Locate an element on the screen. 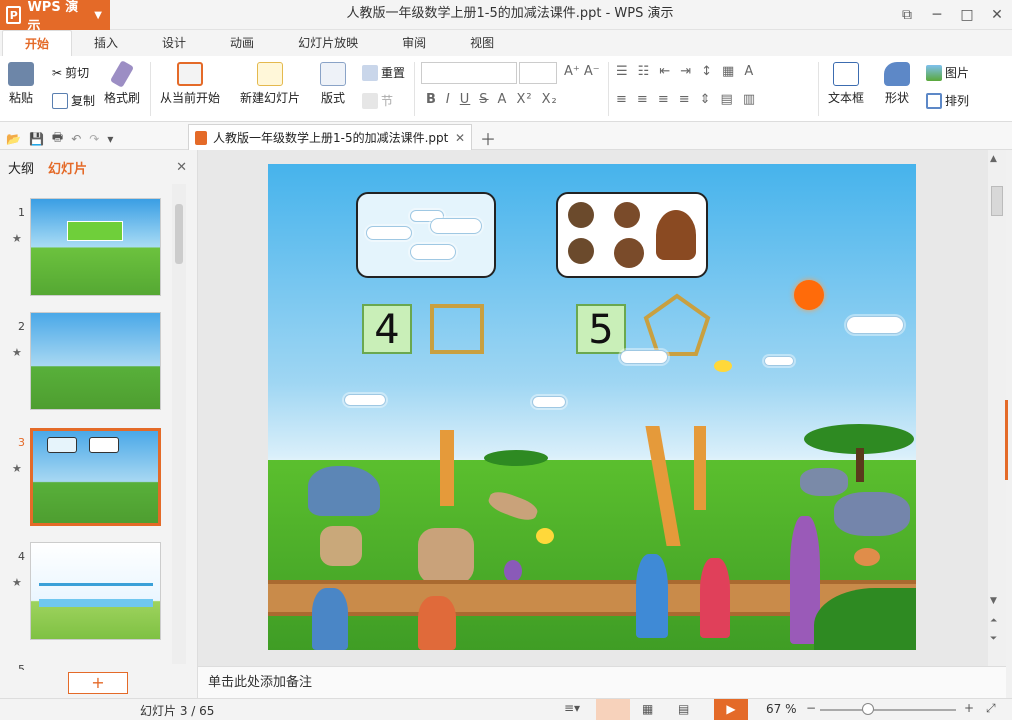  notes-toggle-icon: ≡▾ is located at coordinates (572, 708).